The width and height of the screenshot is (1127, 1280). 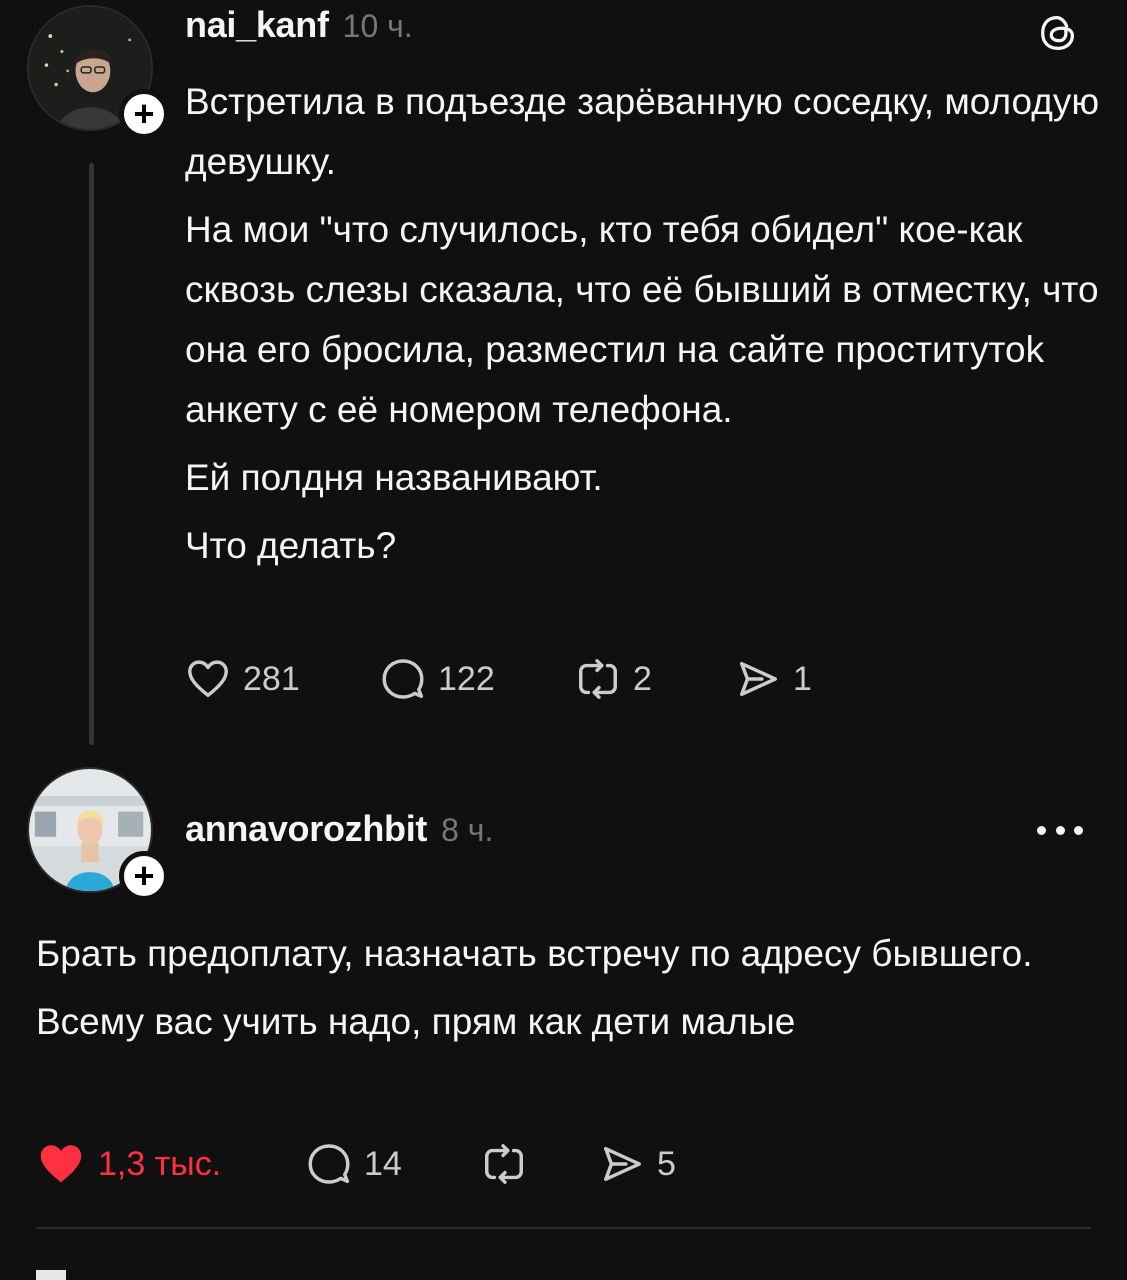 I want to click on share-button: 1, so click(x=773, y=679).